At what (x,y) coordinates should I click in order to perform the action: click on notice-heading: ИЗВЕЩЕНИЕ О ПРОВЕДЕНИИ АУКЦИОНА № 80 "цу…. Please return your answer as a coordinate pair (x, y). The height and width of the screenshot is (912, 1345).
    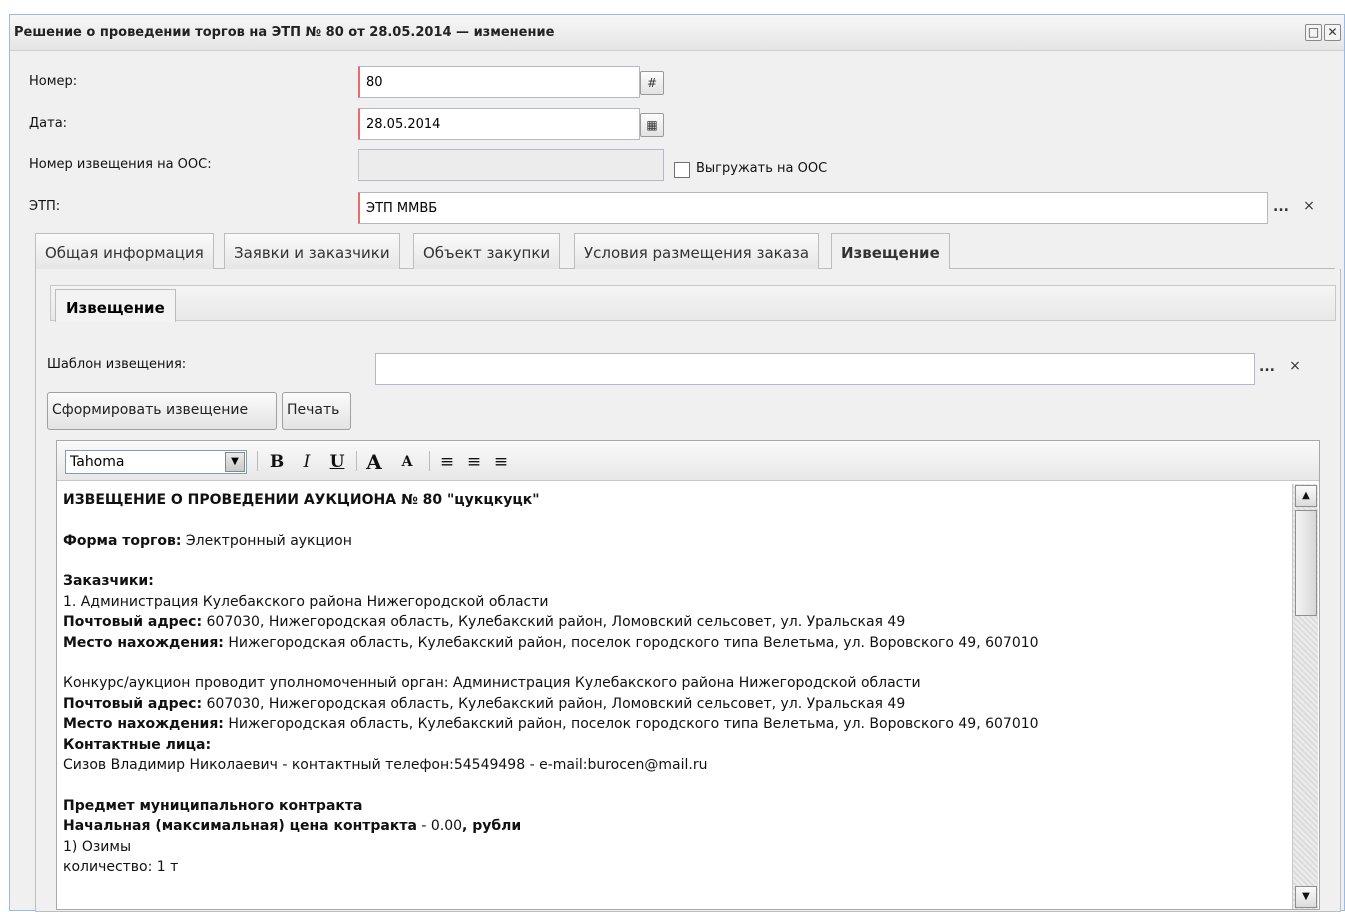
    Looking at the image, I should click on (301, 500).